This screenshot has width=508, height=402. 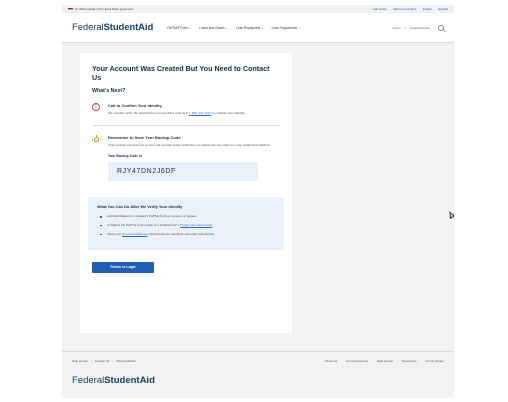 I want to click on footer-logo-light-text: Federal, so click(x=88, y=380).